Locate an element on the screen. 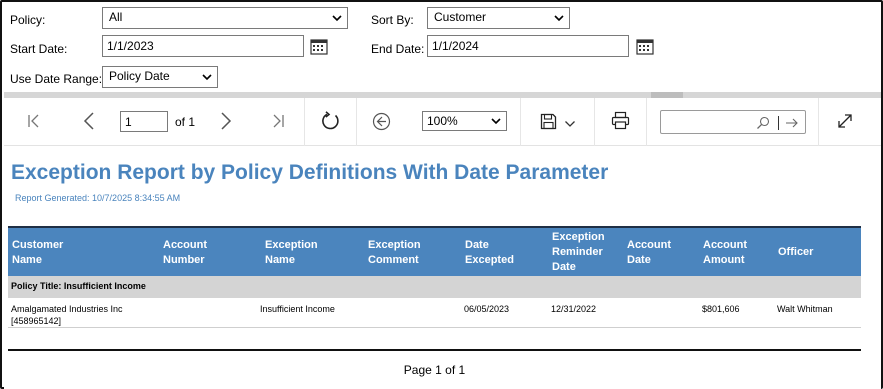  header-line: Reminder is located at coordinates (577, 252).